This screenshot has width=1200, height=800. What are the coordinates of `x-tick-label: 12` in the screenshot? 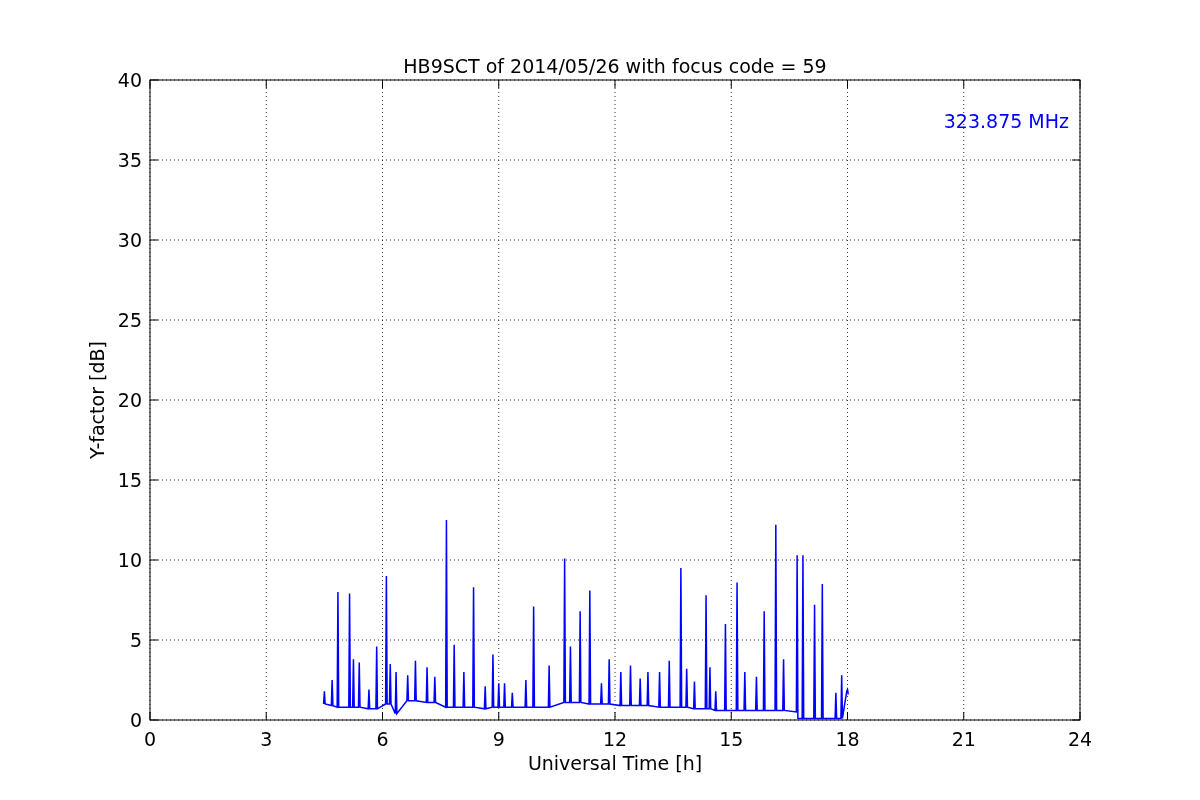 It's located at (615, 739).